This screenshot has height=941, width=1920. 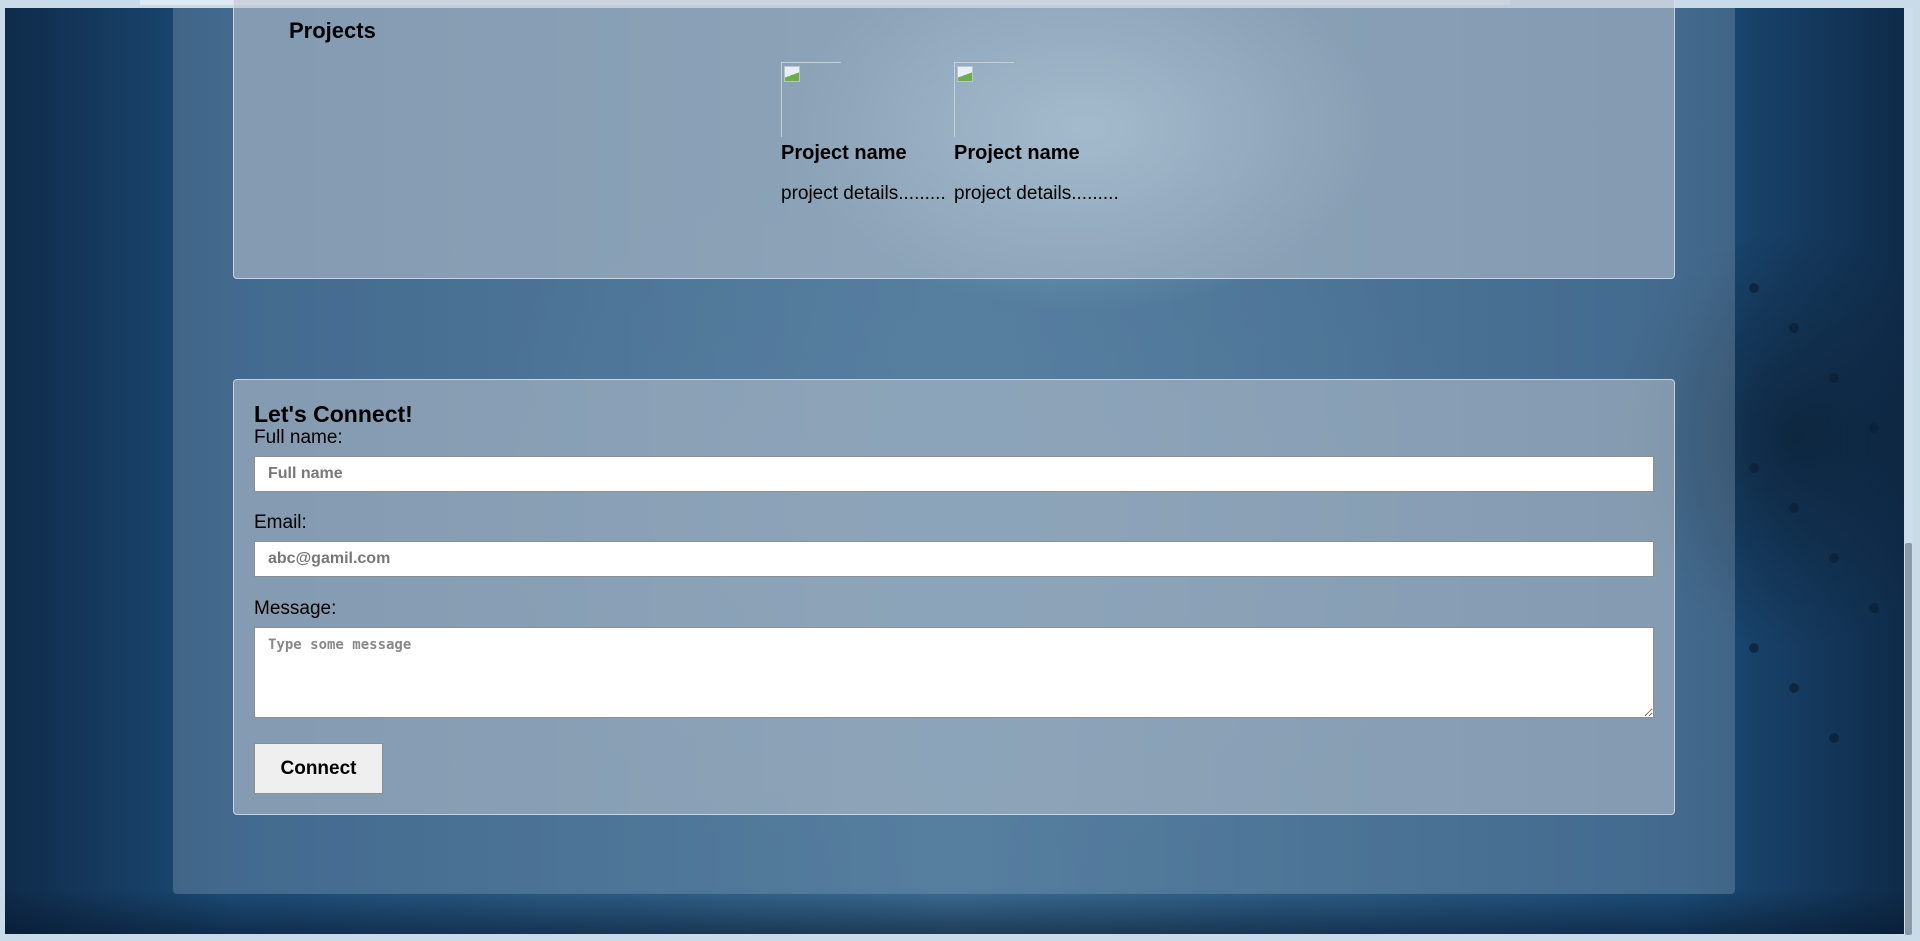 I want to click on molecule-network-decoration, so click(x=1819, y=508).